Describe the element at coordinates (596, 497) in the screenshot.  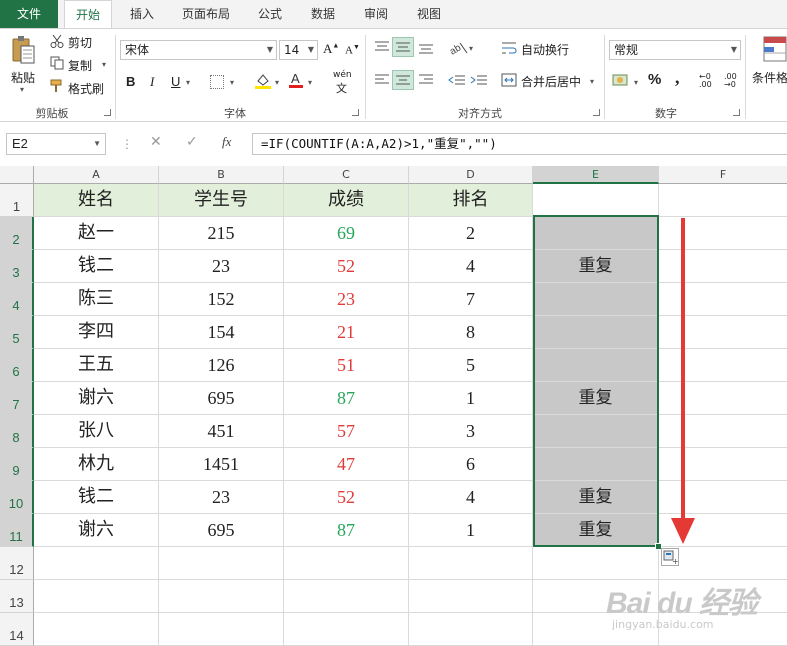
I see `cell-e10: 重复` at that location.